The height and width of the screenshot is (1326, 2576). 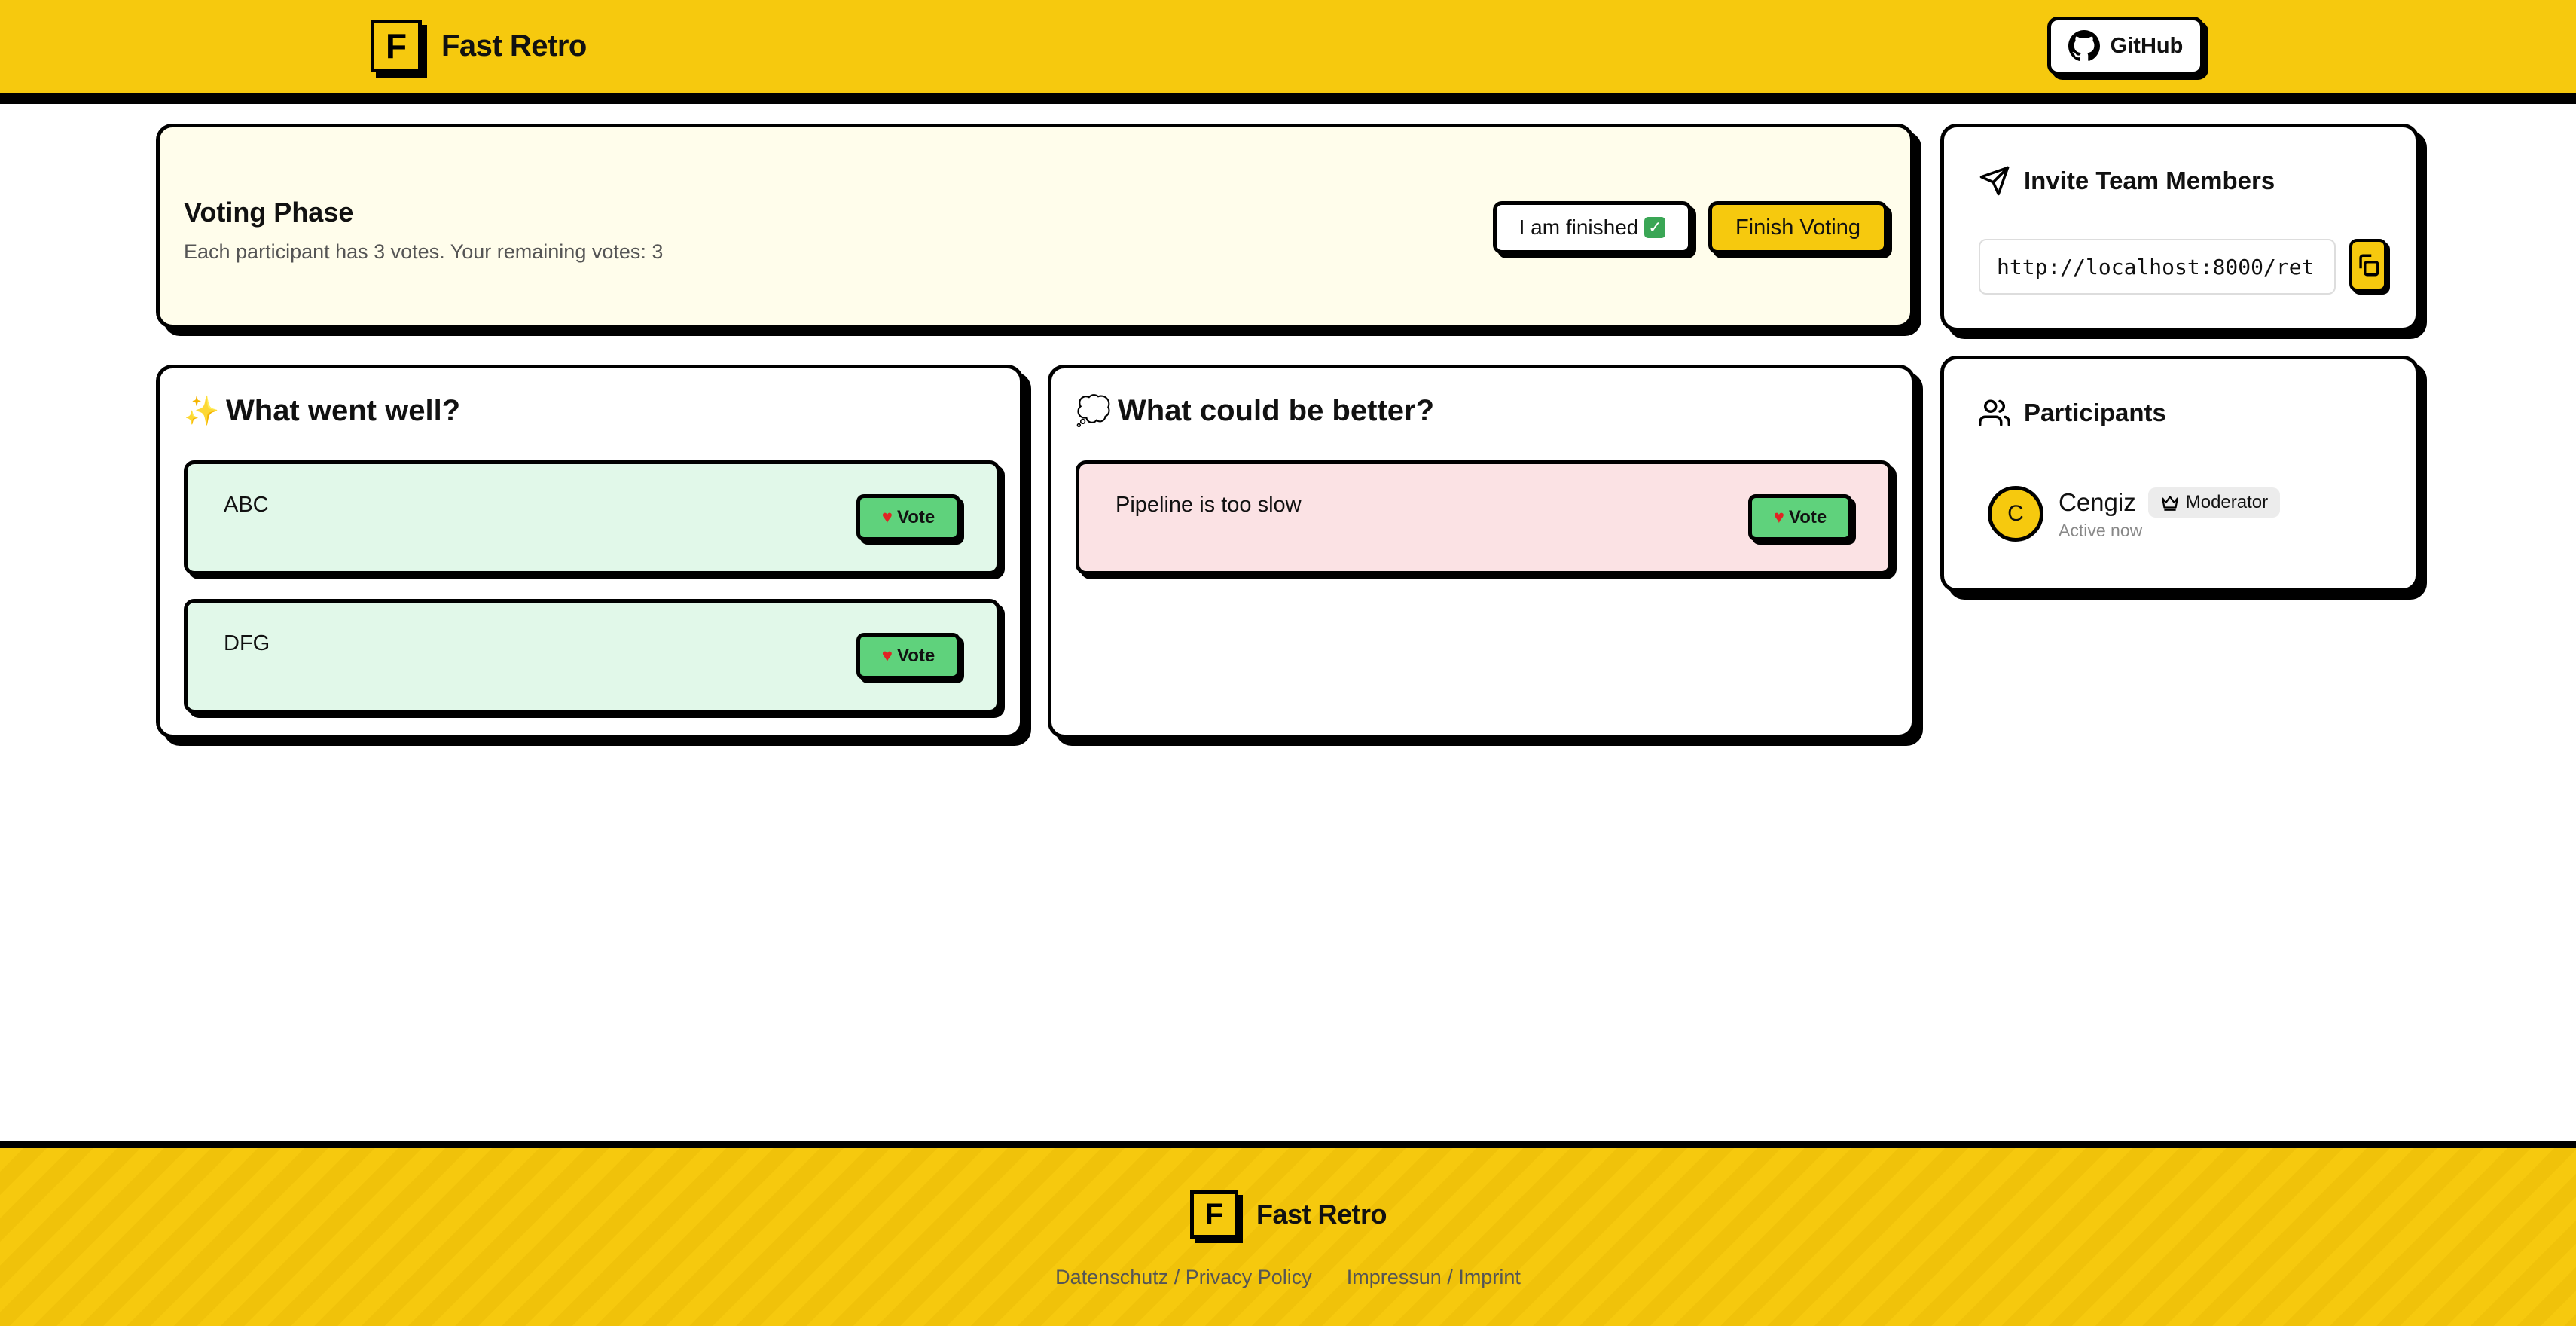 I want to click on footer-brand-name: Fast Retro, so click(x=1322, y=1214).